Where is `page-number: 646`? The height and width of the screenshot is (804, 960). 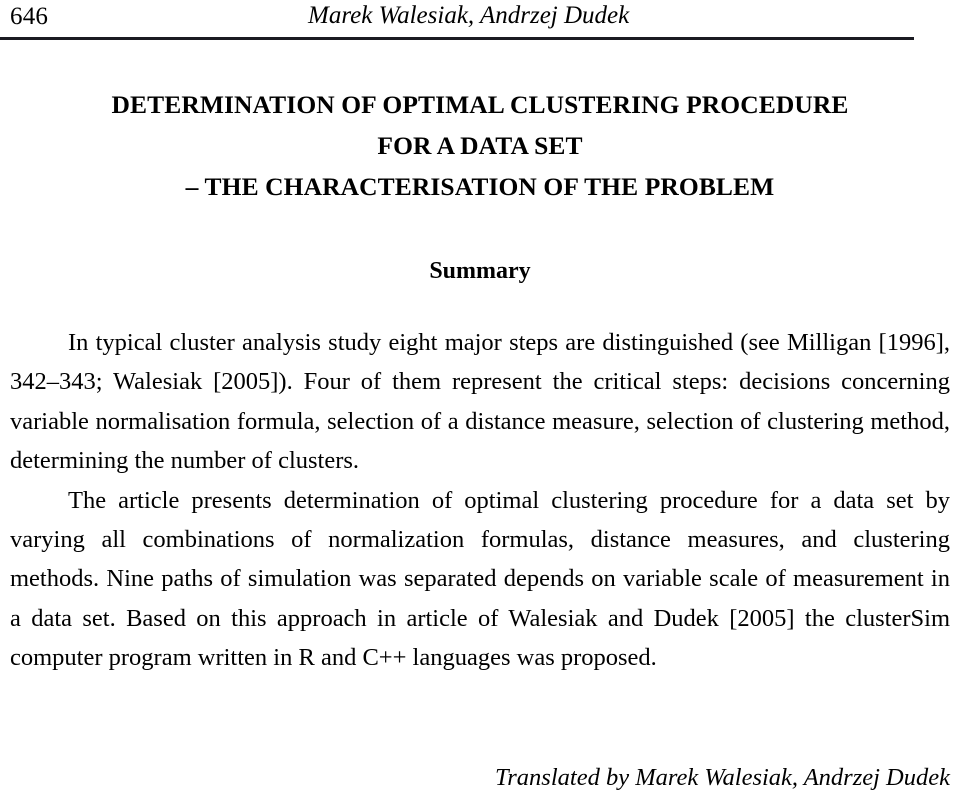 page-number: 646 is located at coordinates (29, 16).